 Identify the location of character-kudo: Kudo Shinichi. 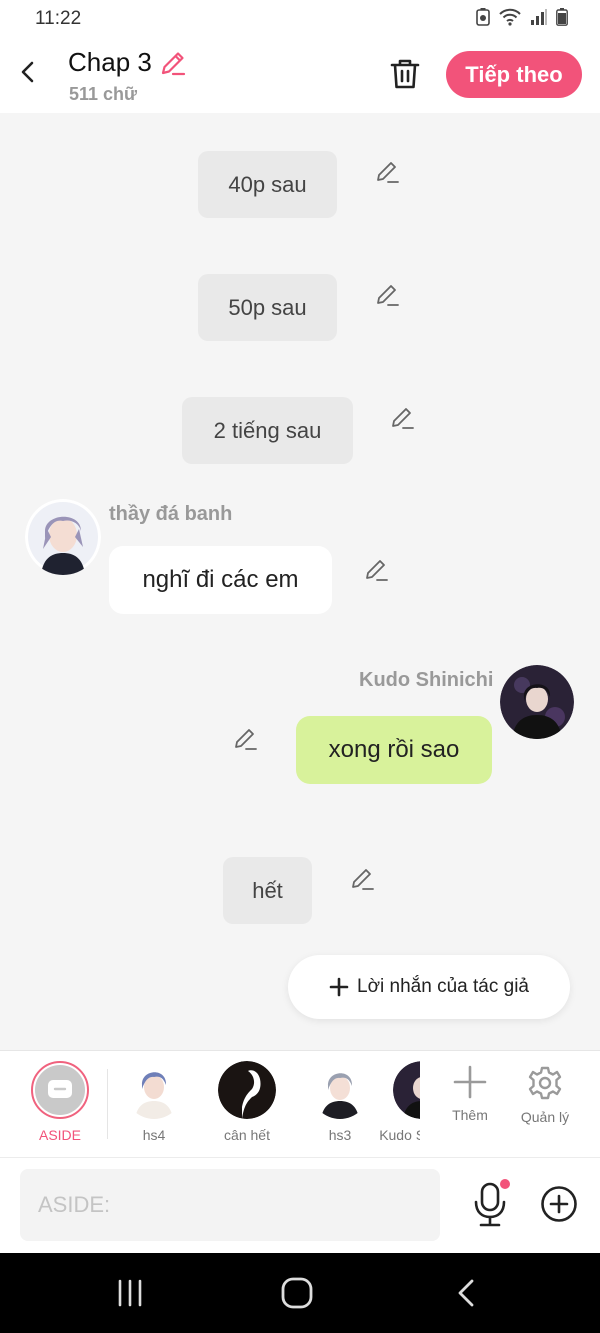
(399, 1102).